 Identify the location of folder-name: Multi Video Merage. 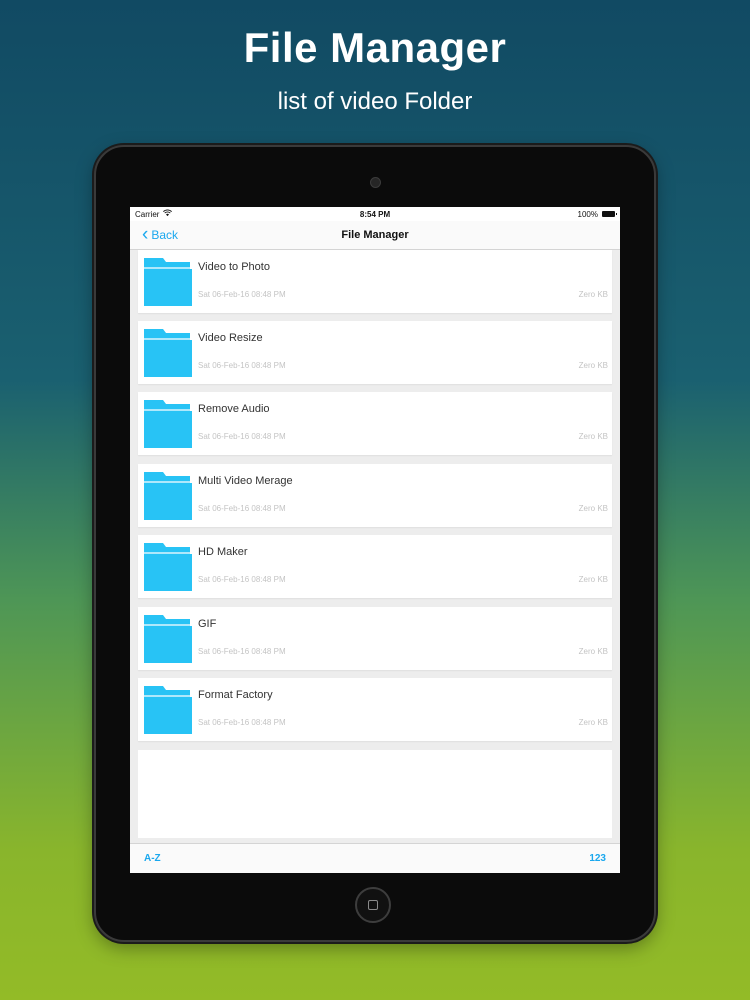
(245, 481).